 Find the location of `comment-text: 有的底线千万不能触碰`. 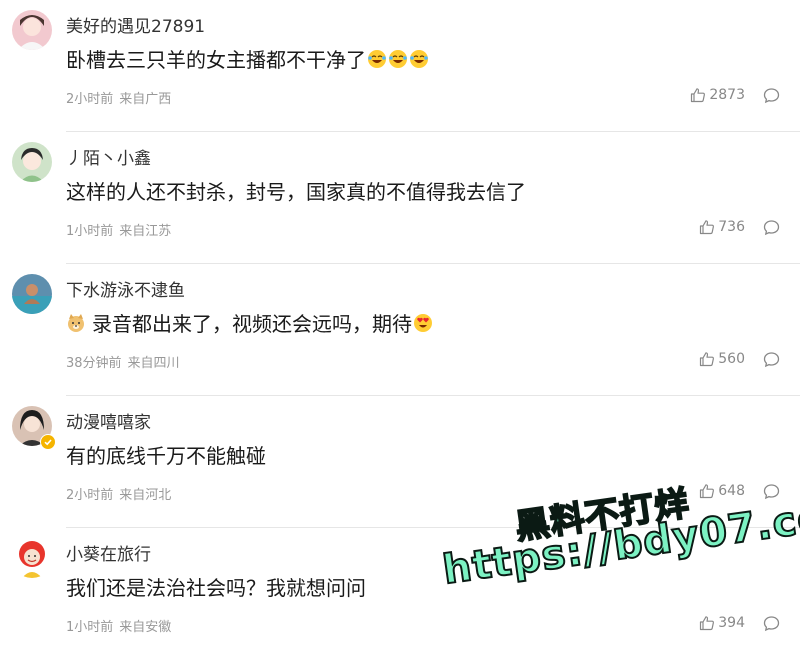

comment-text: 有的底线千万不能触碰 is located at coordinates (166, 454).